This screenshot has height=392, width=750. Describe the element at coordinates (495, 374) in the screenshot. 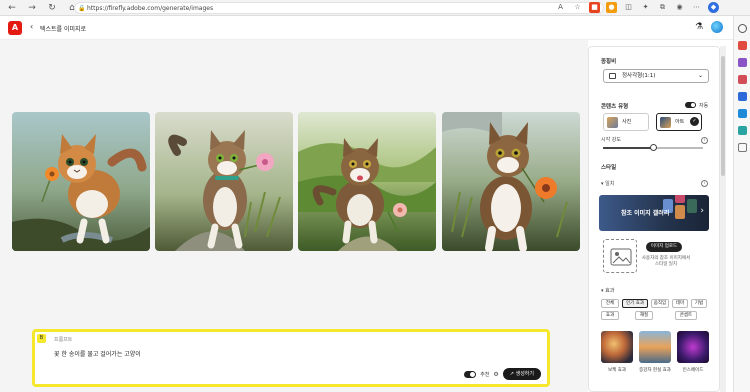

I see `settings-icon: ⚙` at that location.